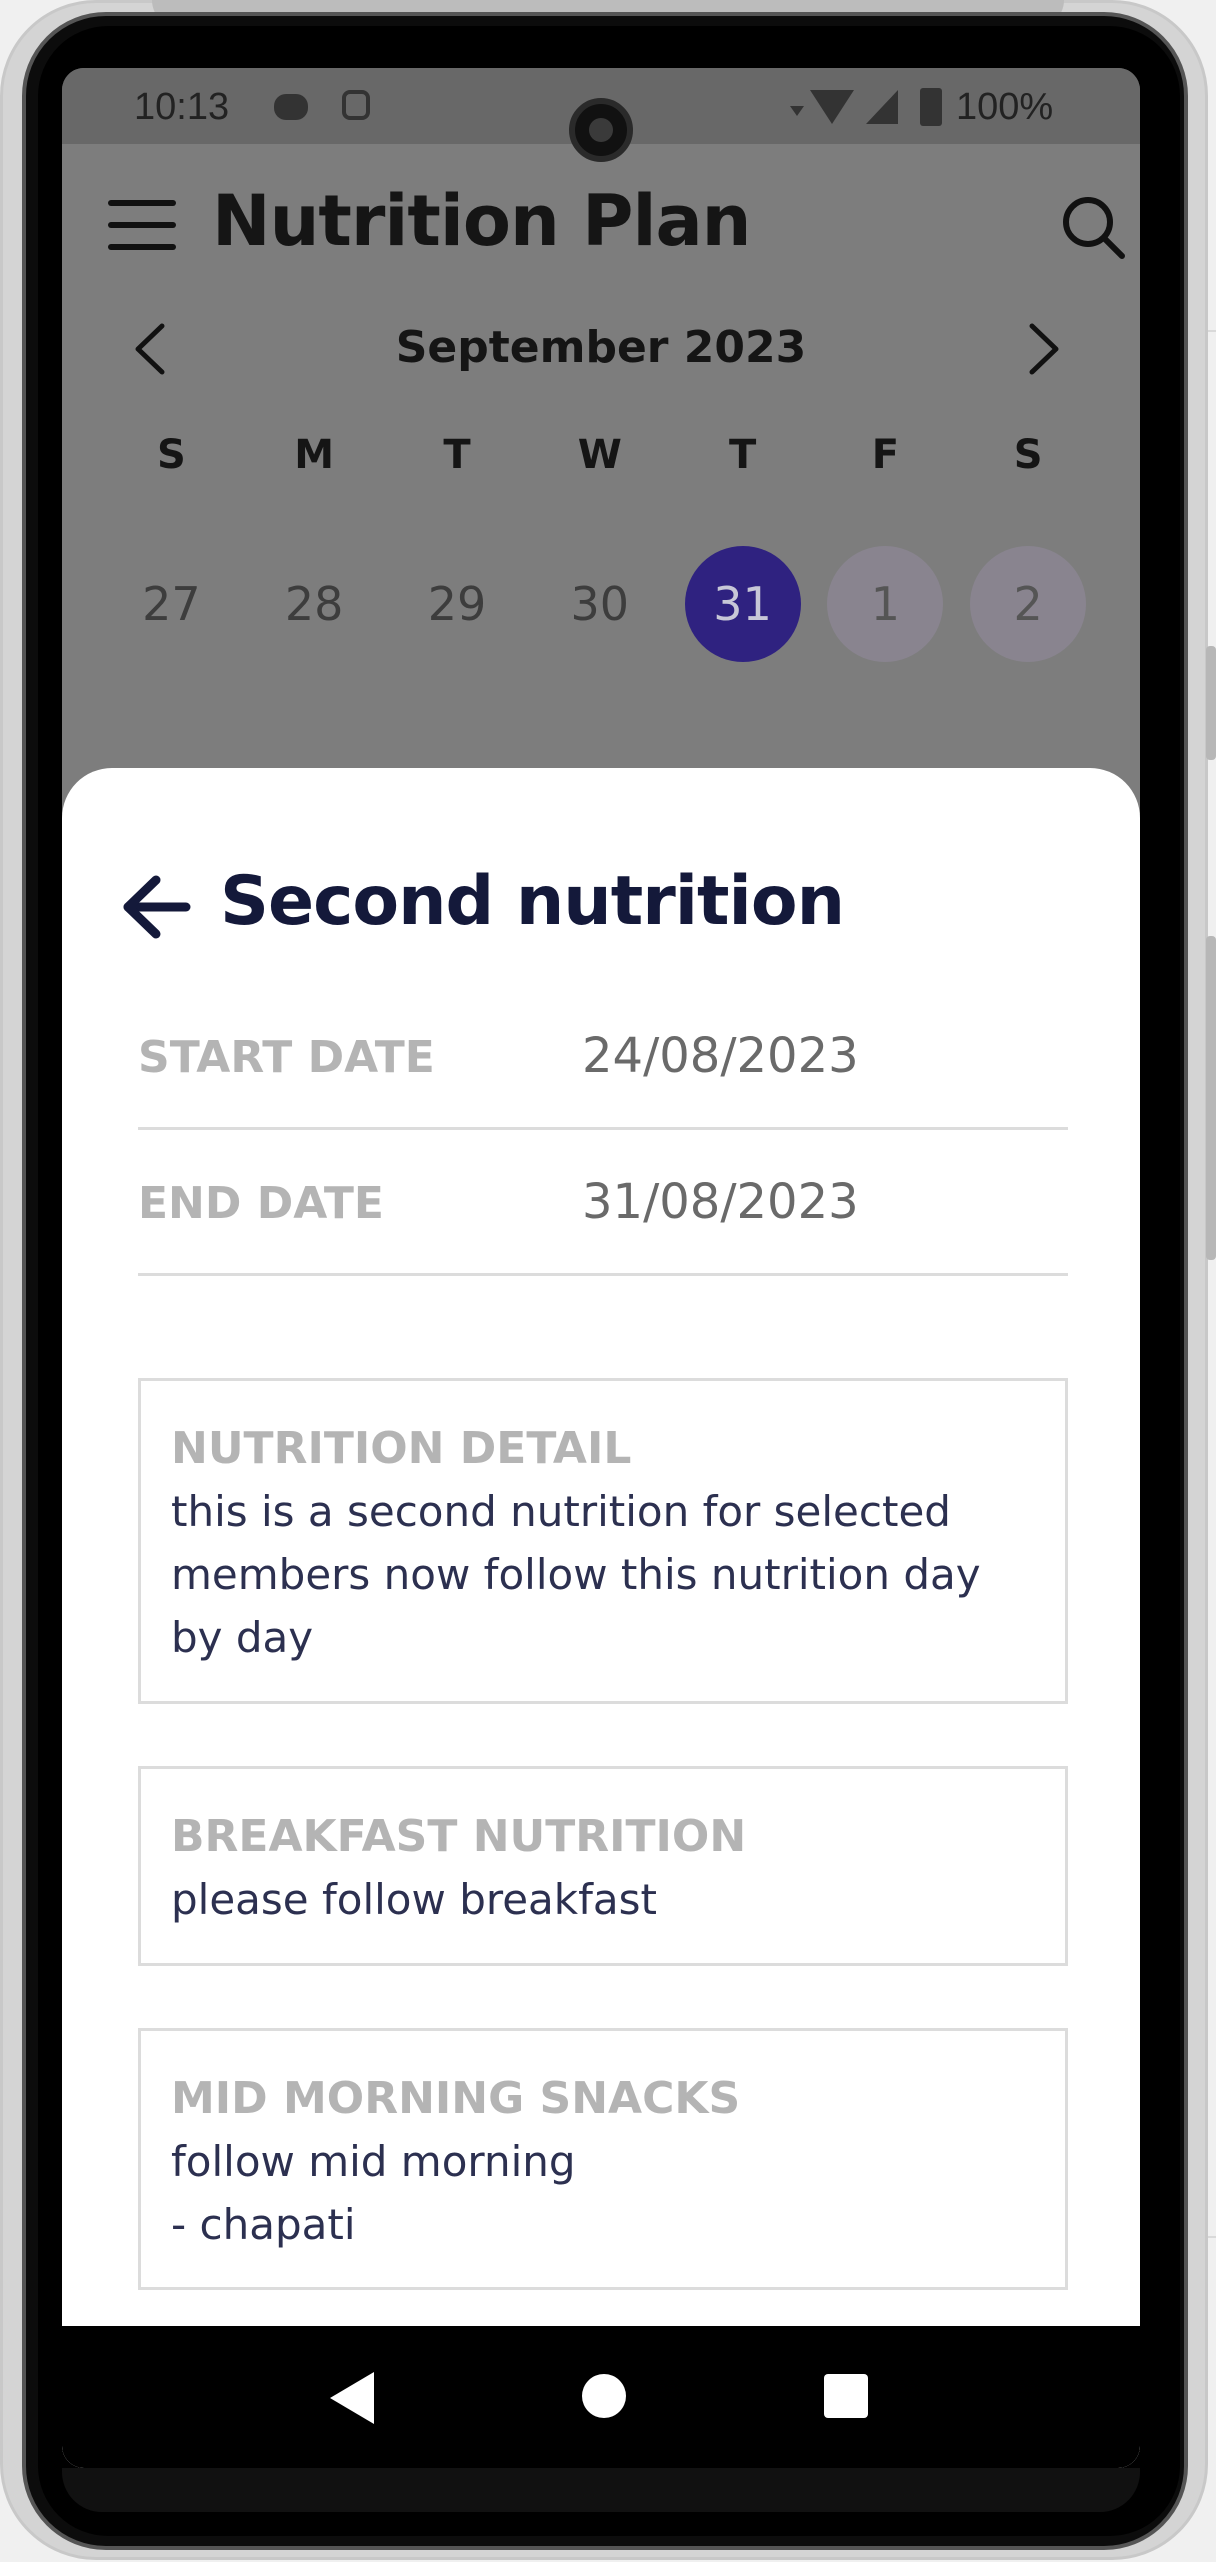 Image resolution: width=1216 pixels, height=2562 pixels. I want to click on front-camera, so click(601, 130).